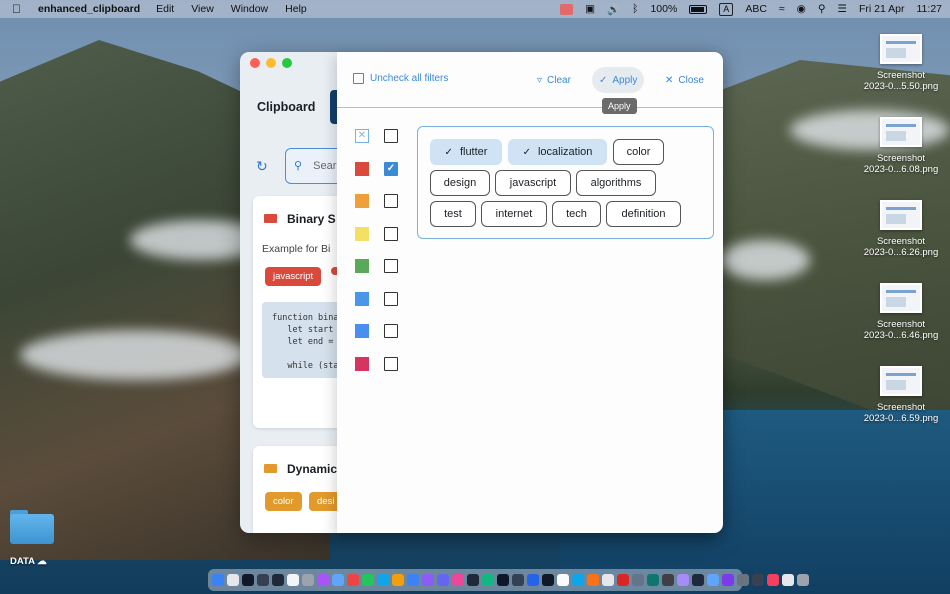 The height and width of the screenshot is (594, 950). Describe the element at coordinates (782, 9) in the screenshot. I see `wifi-icon: ≈` at that location.